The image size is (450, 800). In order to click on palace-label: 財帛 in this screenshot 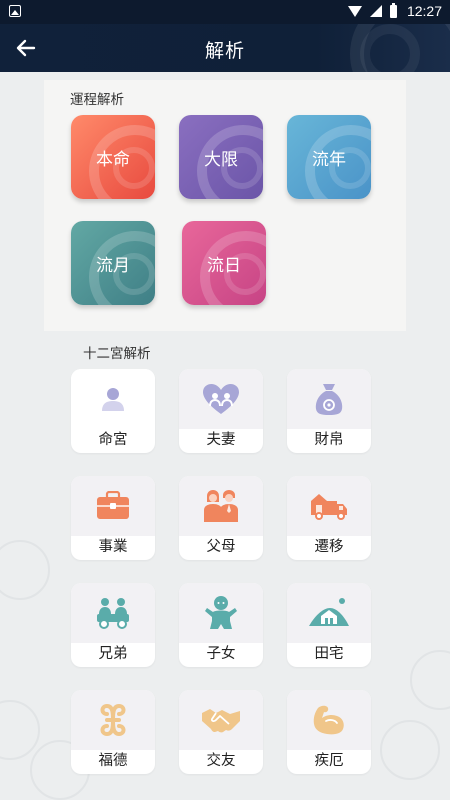, I will do `click(329, 440)`.